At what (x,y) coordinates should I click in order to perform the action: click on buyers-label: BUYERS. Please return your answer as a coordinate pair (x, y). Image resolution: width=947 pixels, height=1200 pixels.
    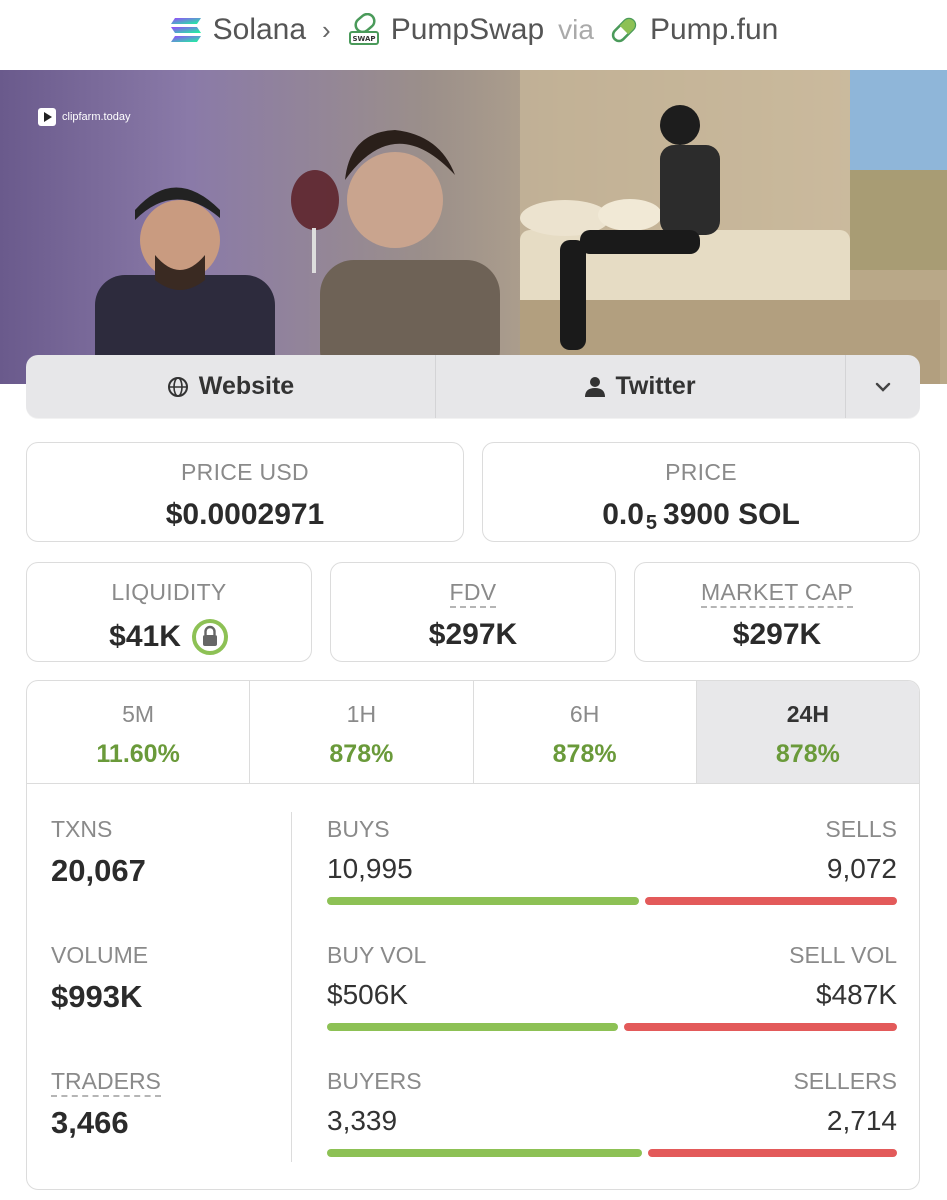
    Looking at the image, I should click on (374, 1081).